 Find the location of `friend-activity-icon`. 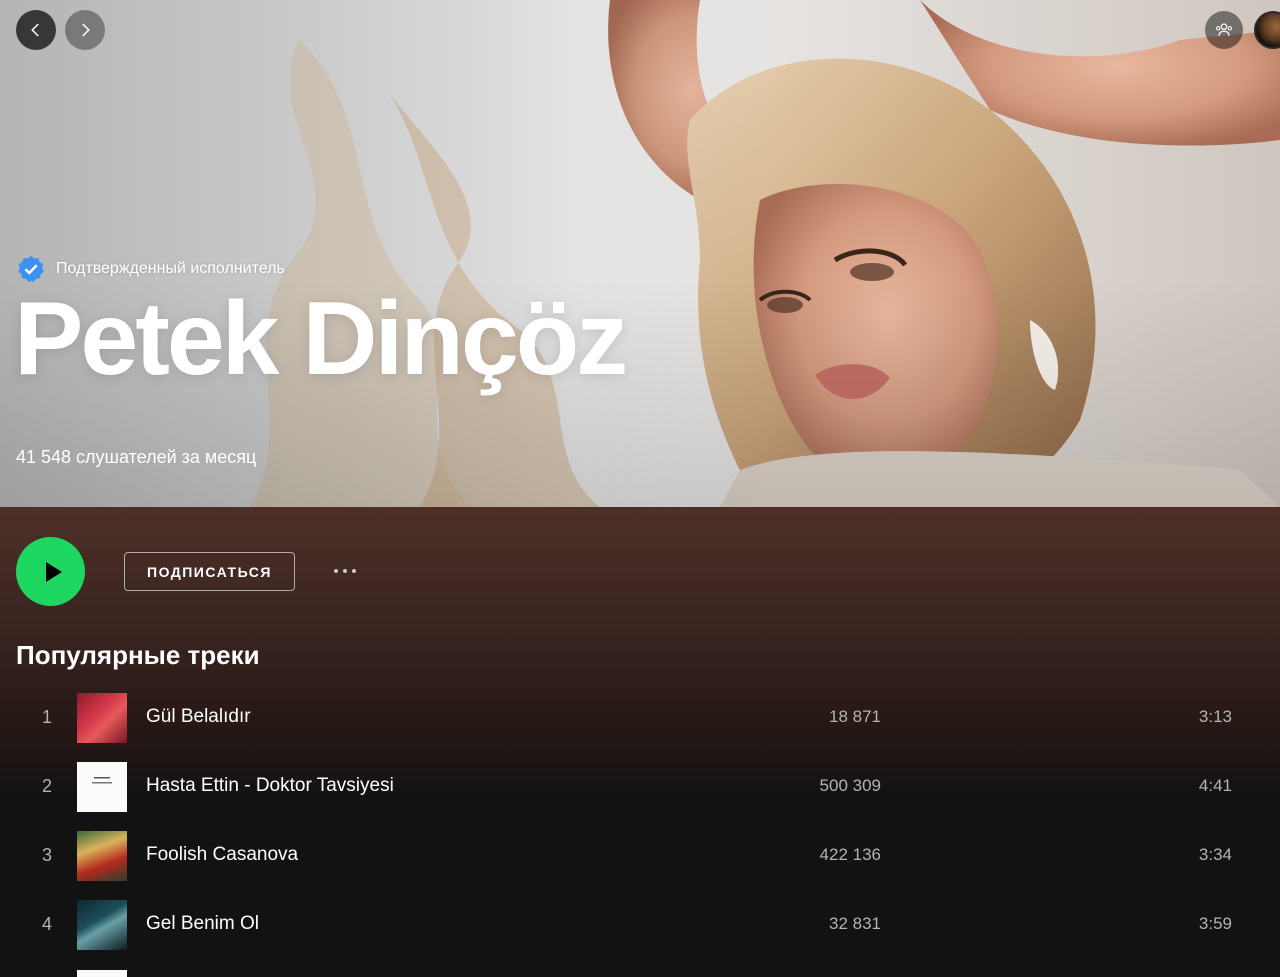

friend-activity-icon is located at coordinates (1224, 29).